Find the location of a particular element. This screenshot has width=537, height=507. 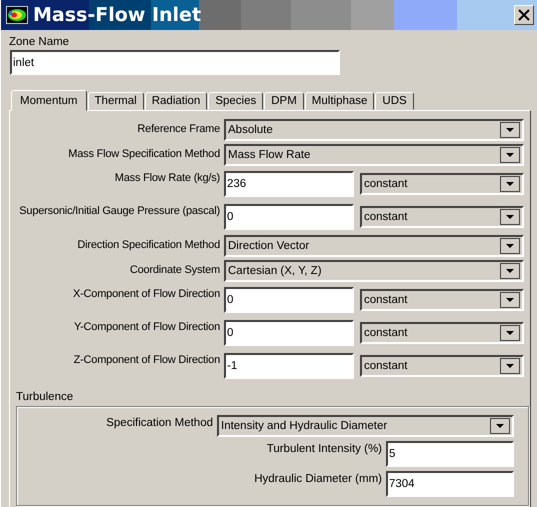

tab: Thermal is located at coordinates (116, 101).